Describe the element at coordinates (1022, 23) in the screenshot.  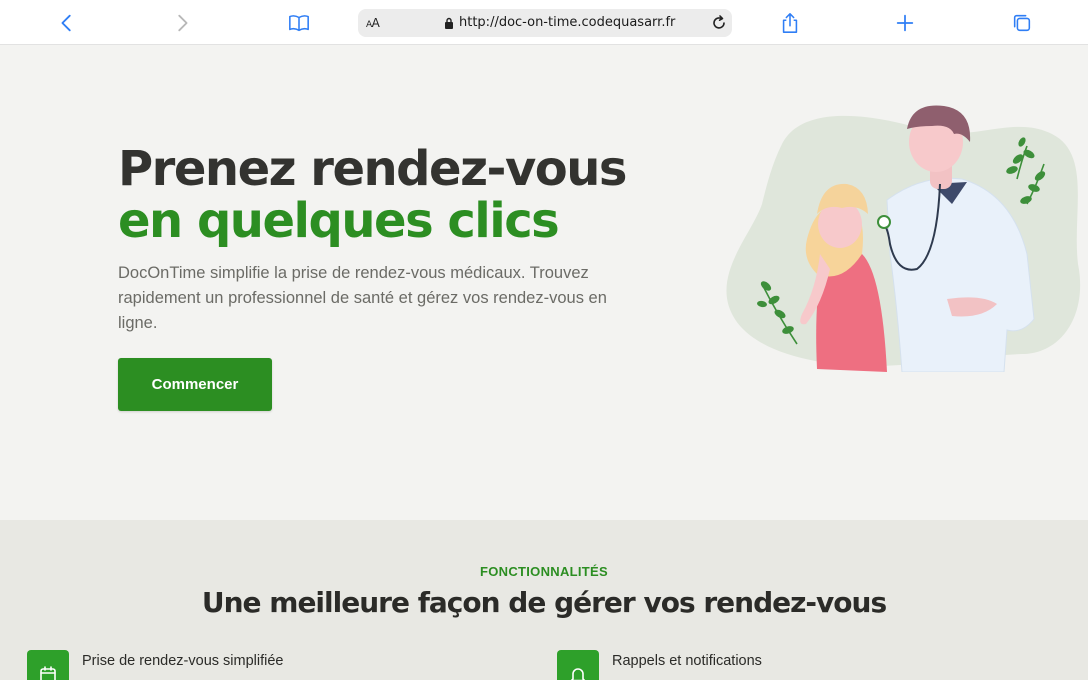
I see `tabs-icon` at that location.